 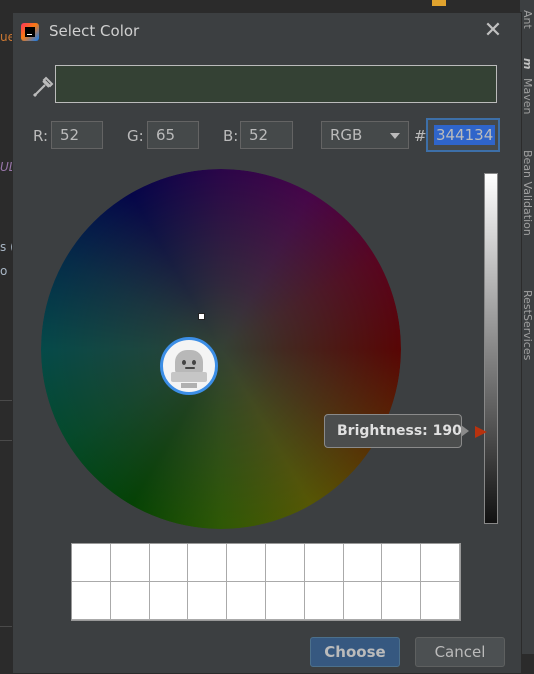 What do you see at coordinates (493, 31) in the screenshot?
I see `close-icon: ✕` at bounding box center [493, 31].